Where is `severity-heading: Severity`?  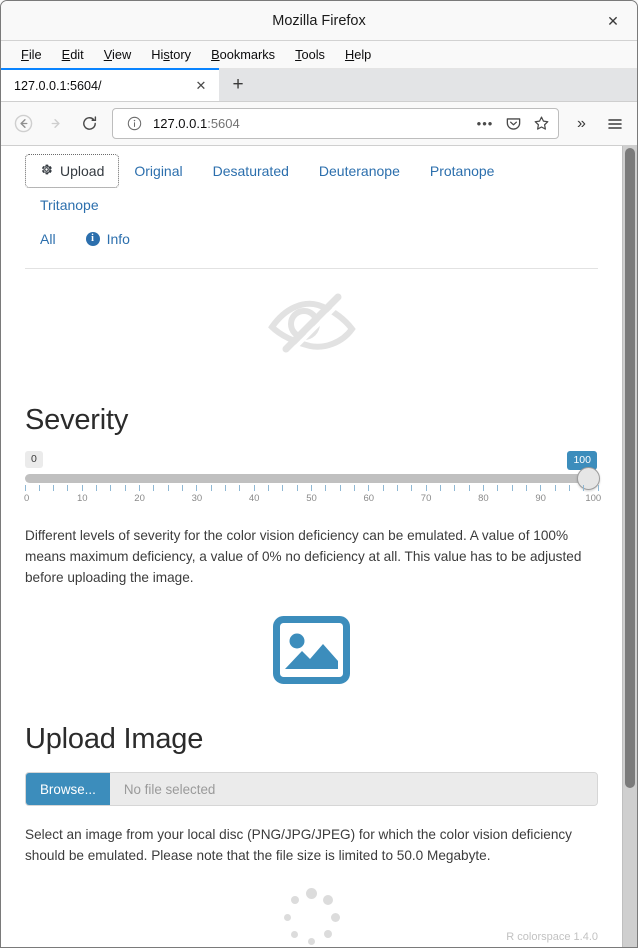
severity-heading: Severity is located at coordinates (77, 420).